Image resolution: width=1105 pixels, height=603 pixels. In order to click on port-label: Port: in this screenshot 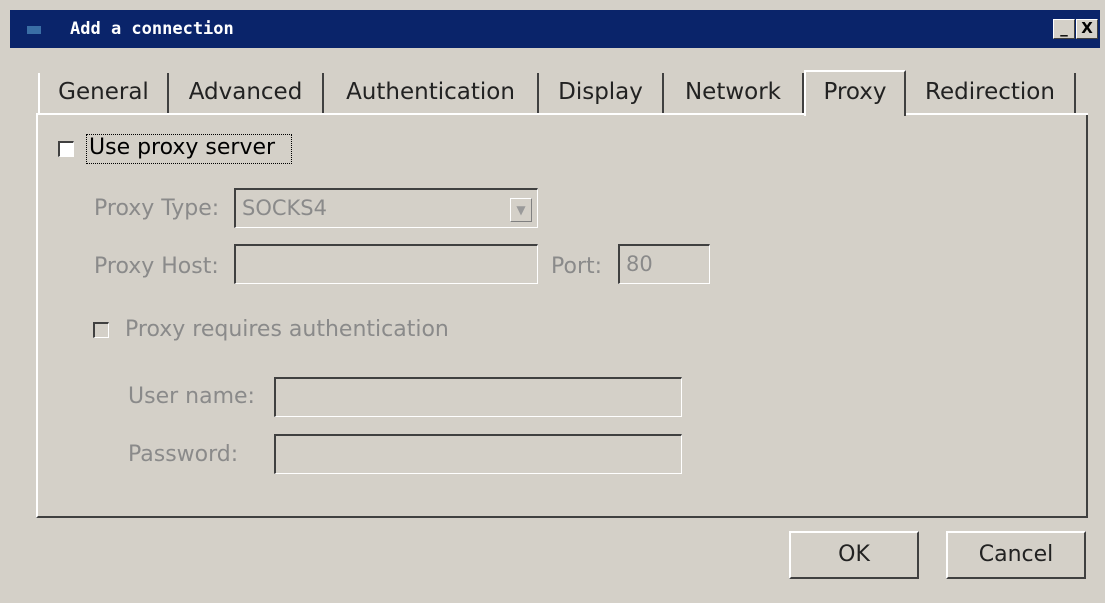, I will do `click(577, 266)`.